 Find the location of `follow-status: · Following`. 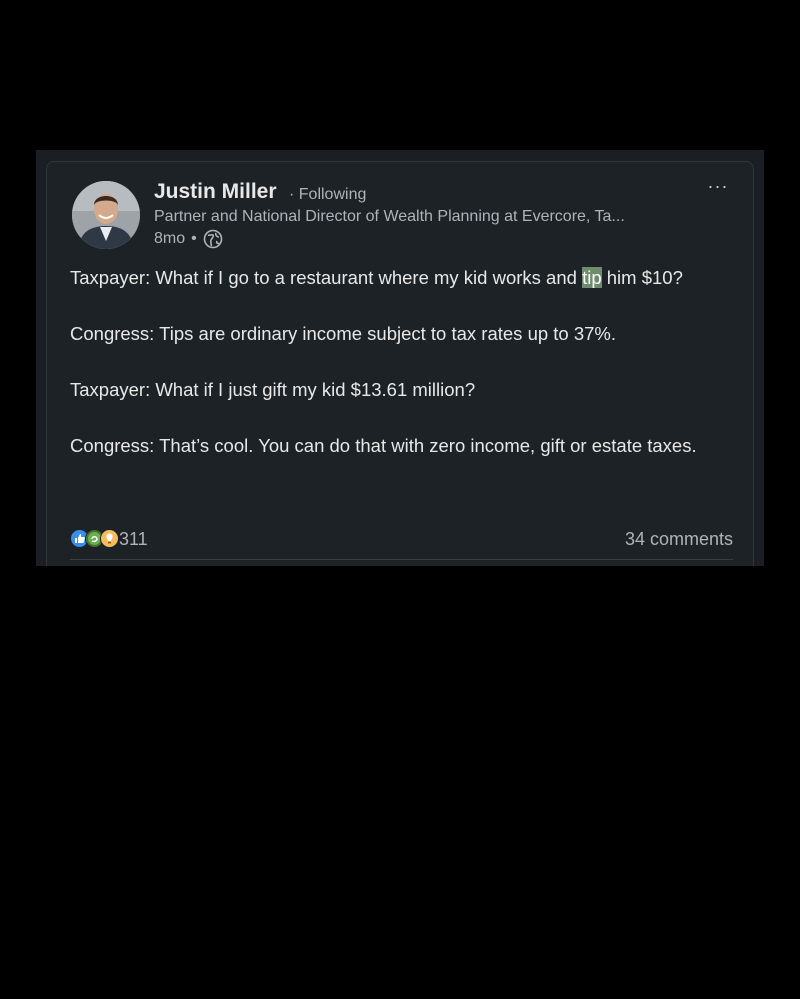

follow-status: · Following is located at coordinates (328, 194).